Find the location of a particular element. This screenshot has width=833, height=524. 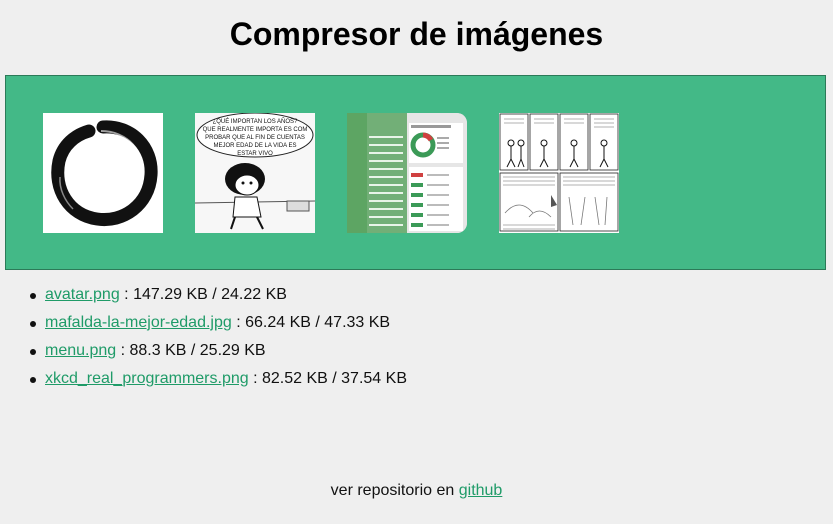

footer: ver repositorio en github is located at coordinates (416, 491).